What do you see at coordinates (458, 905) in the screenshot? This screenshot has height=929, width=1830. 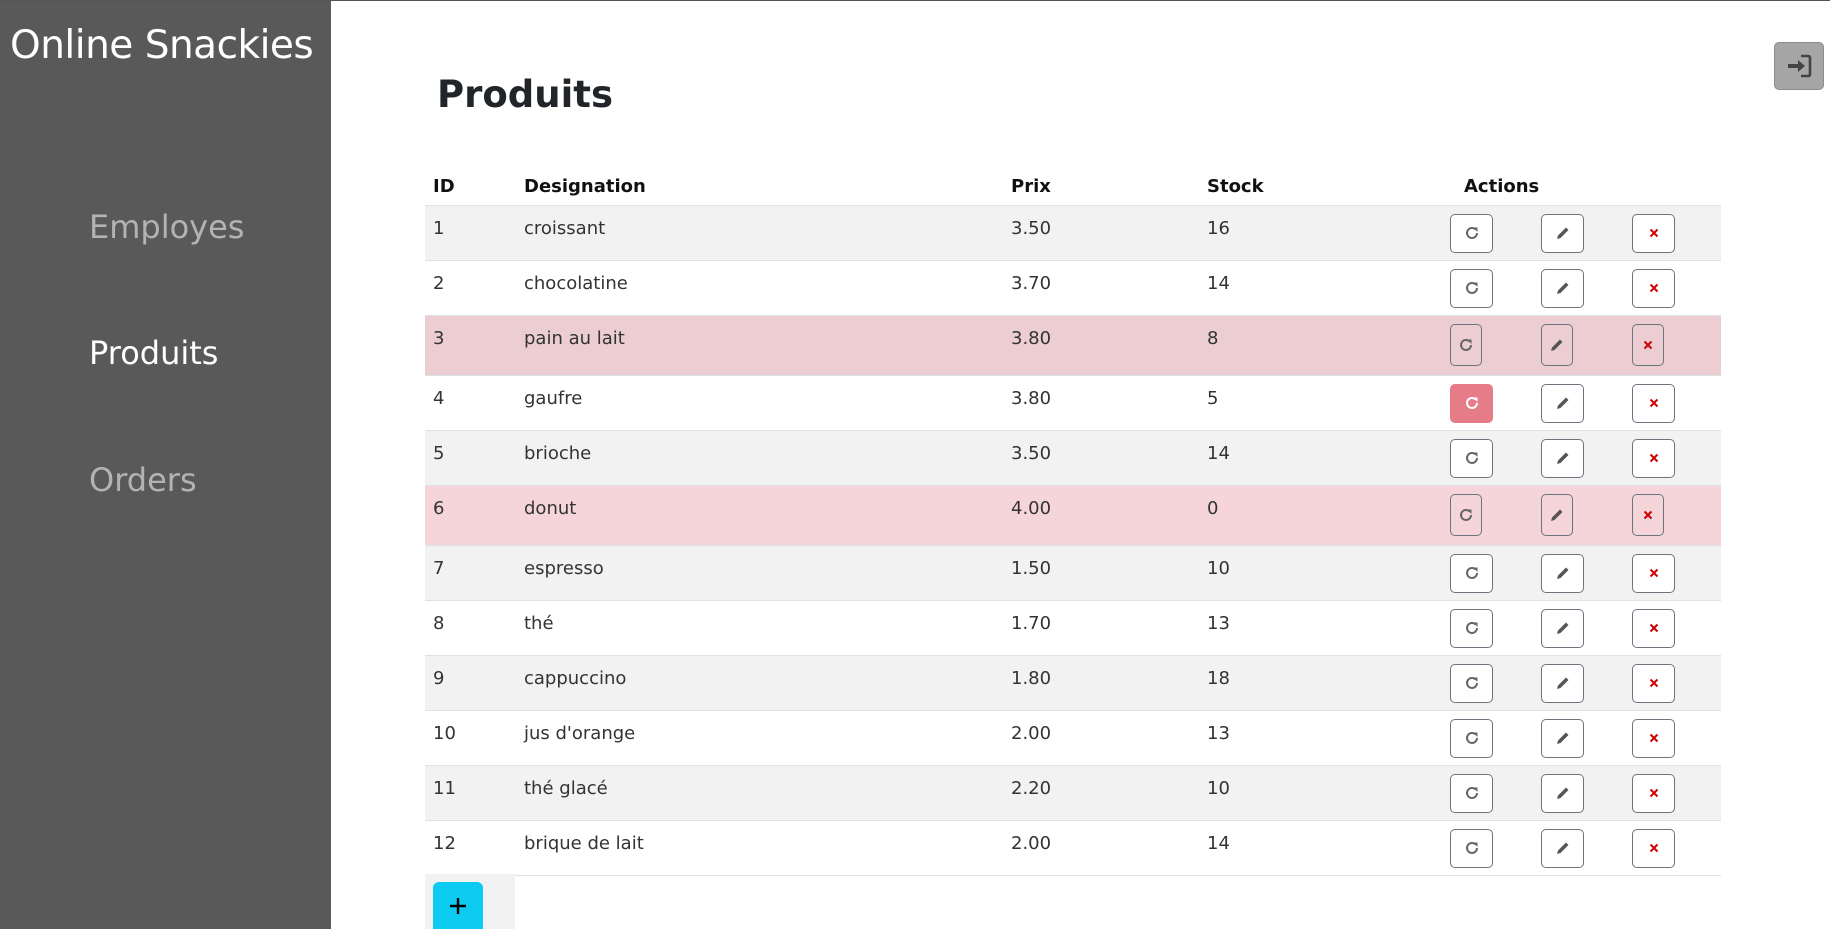 I see `add-product-button` at bounding box center [458, 905].